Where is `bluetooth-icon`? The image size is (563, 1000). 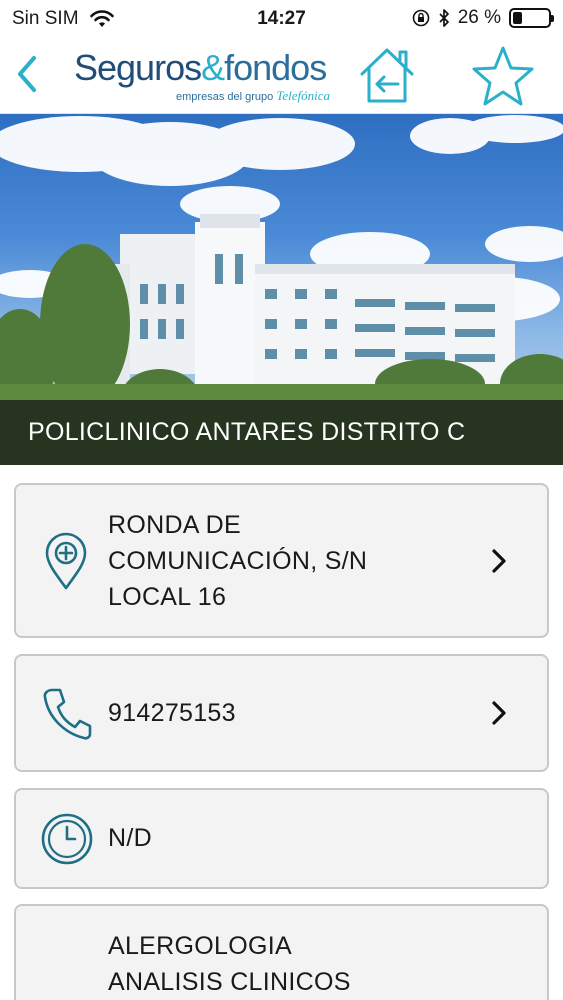 bluetooth-icon is located at coordinates (444, 18).